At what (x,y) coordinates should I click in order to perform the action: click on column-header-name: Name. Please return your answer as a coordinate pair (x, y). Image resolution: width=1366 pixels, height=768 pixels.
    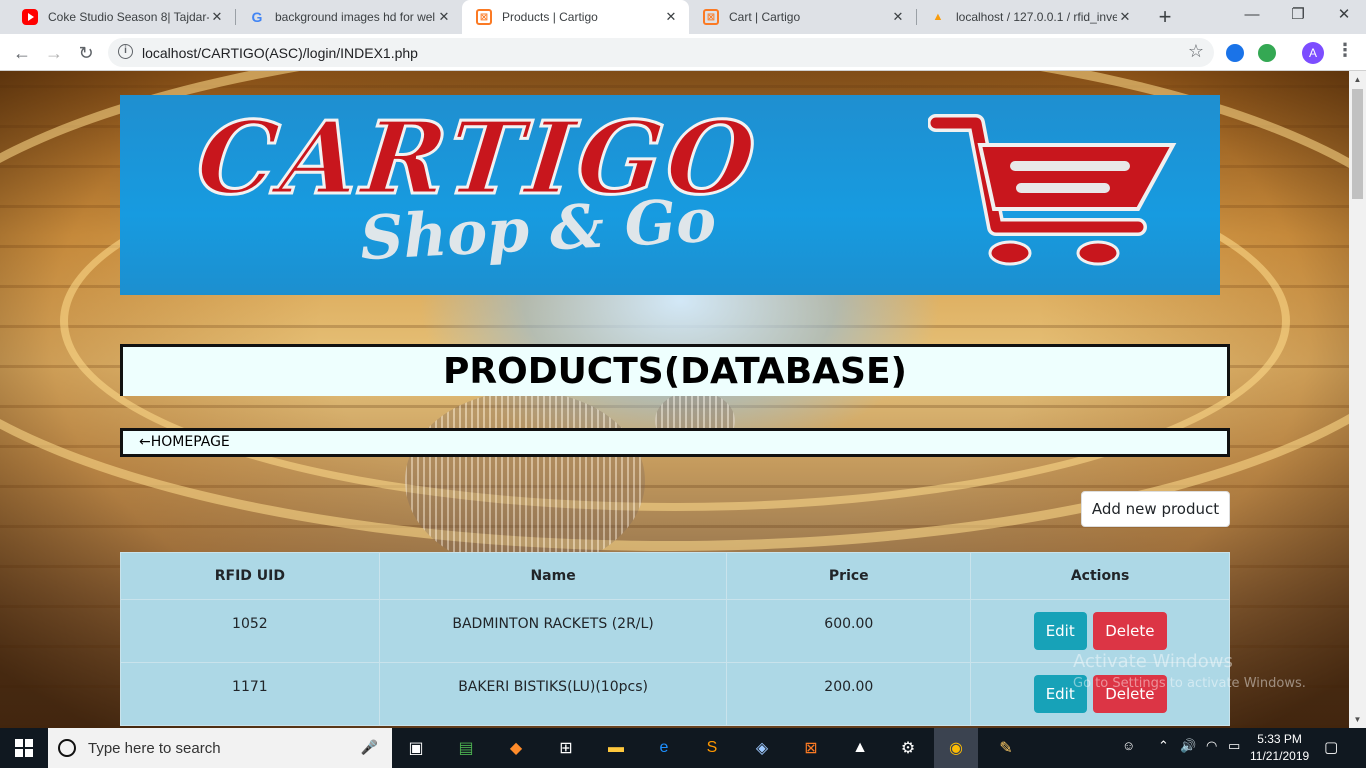
    Looking at the image, I should click on (553, 576).